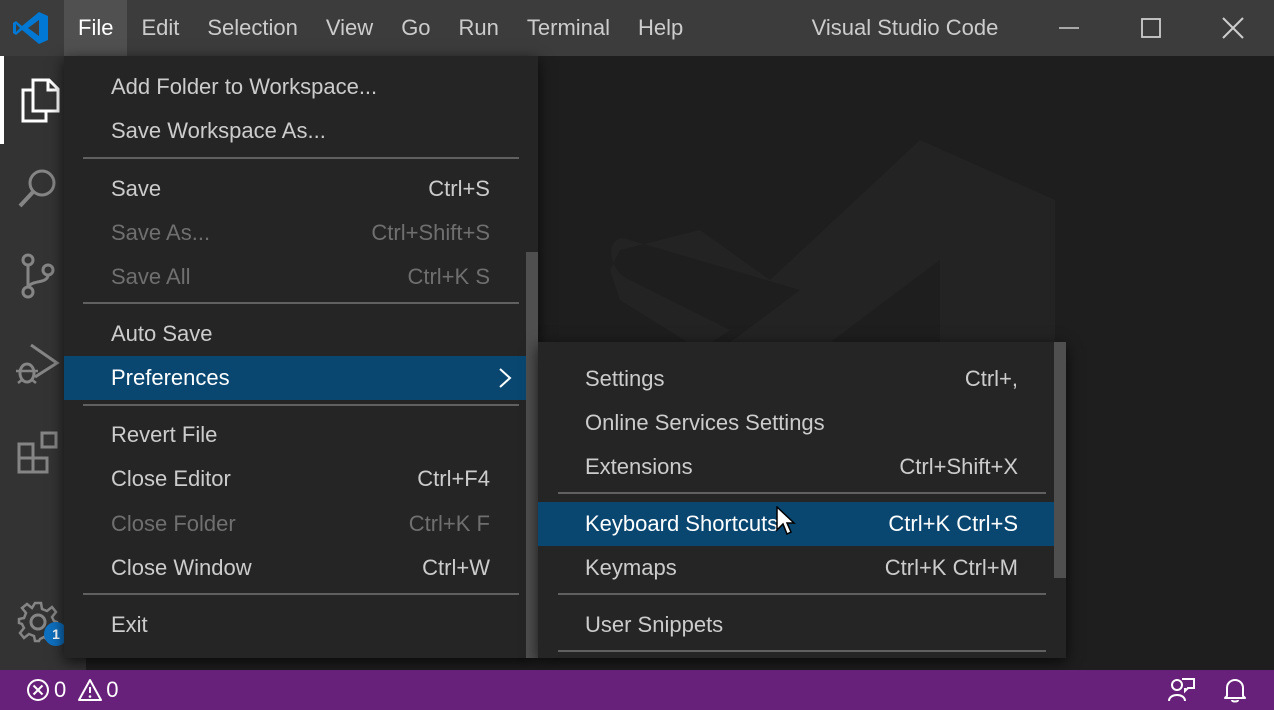  What do you see at coordinates (112, 689) in the screenshot?
I see `warning-count: 0` at bounding box center [112, 689].